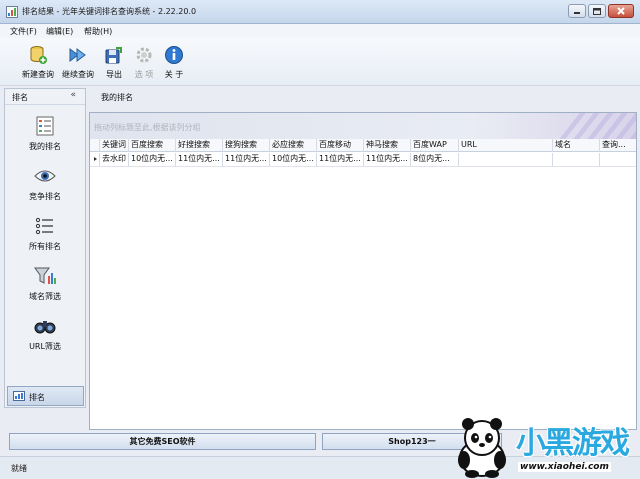  What do you see at coordinates (12, 12) in the screenshot?
I see `app-icon` at bounding box center [12, 12].